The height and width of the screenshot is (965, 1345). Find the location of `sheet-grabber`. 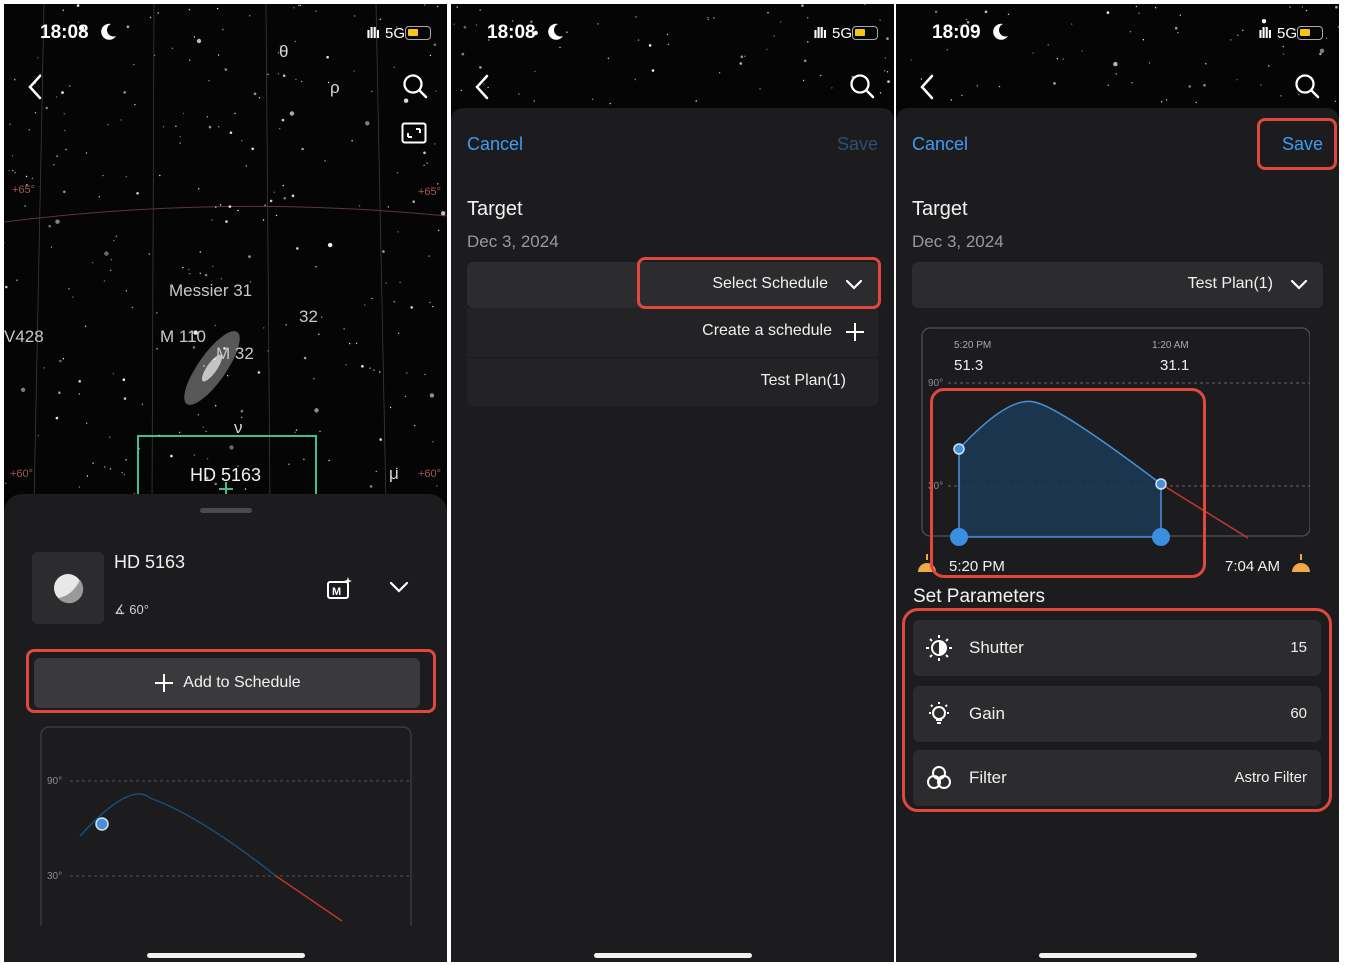

sheet-grabber is located at coordinates (226, 510).